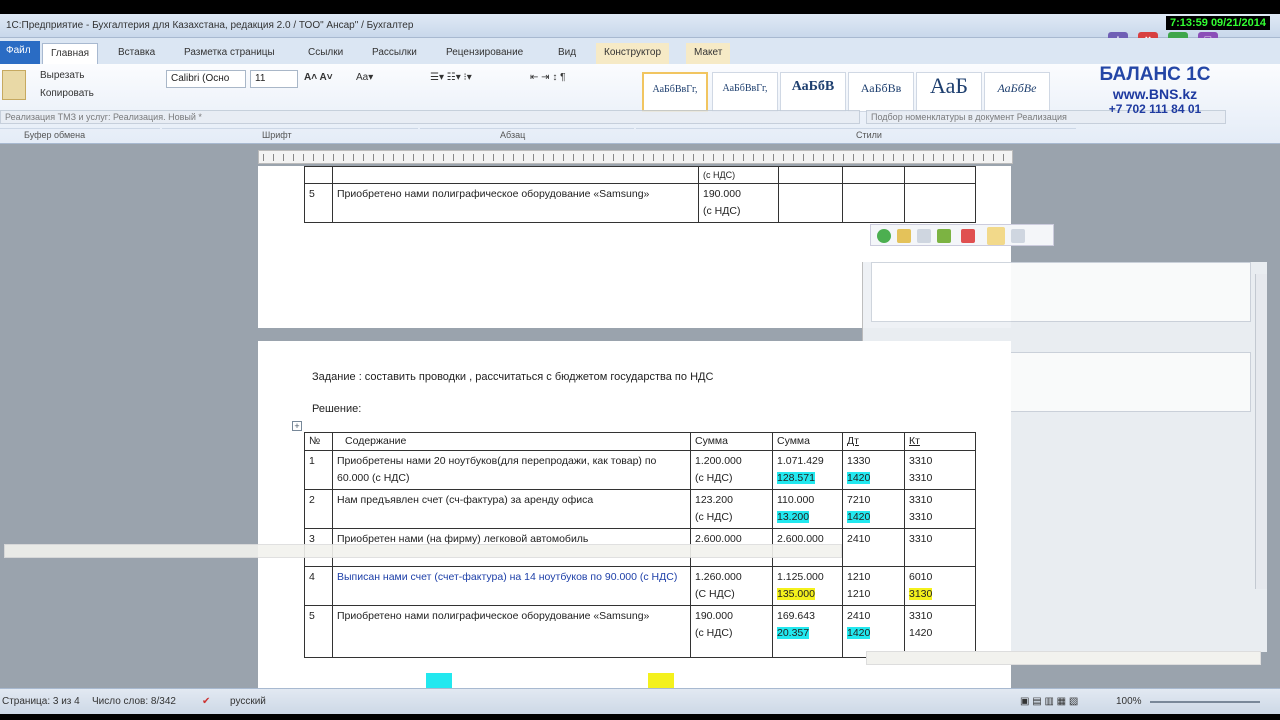 The height and width of the screenshot is (720, 1280). Describe the element at coordinates (944, 236) in the screenshot. I see `edit-icon` at that location.